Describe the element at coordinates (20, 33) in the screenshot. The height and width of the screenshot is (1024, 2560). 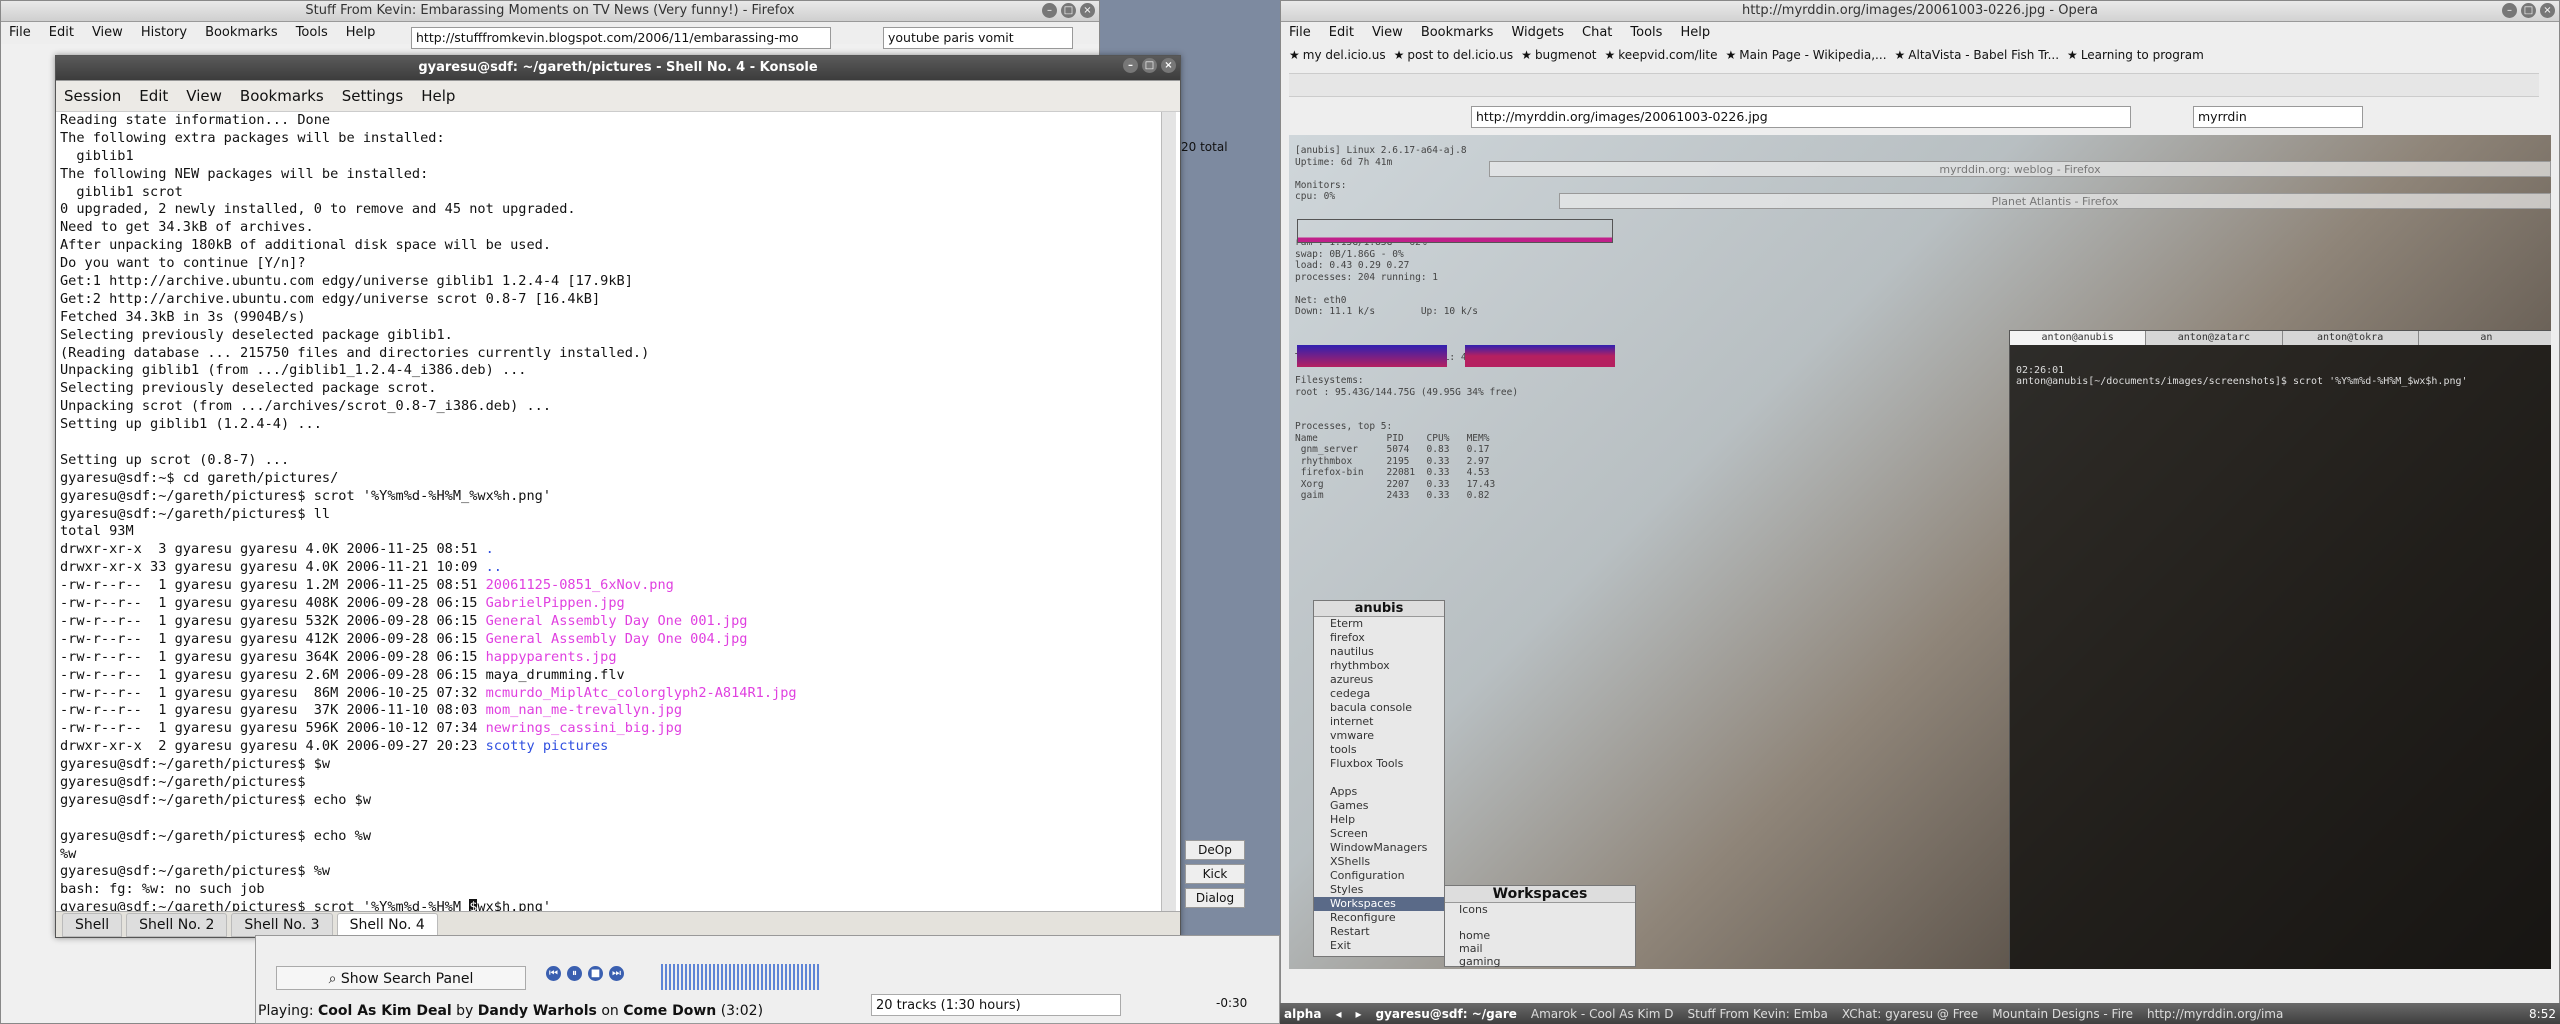
I see `ff-menu-file: File` at that location.